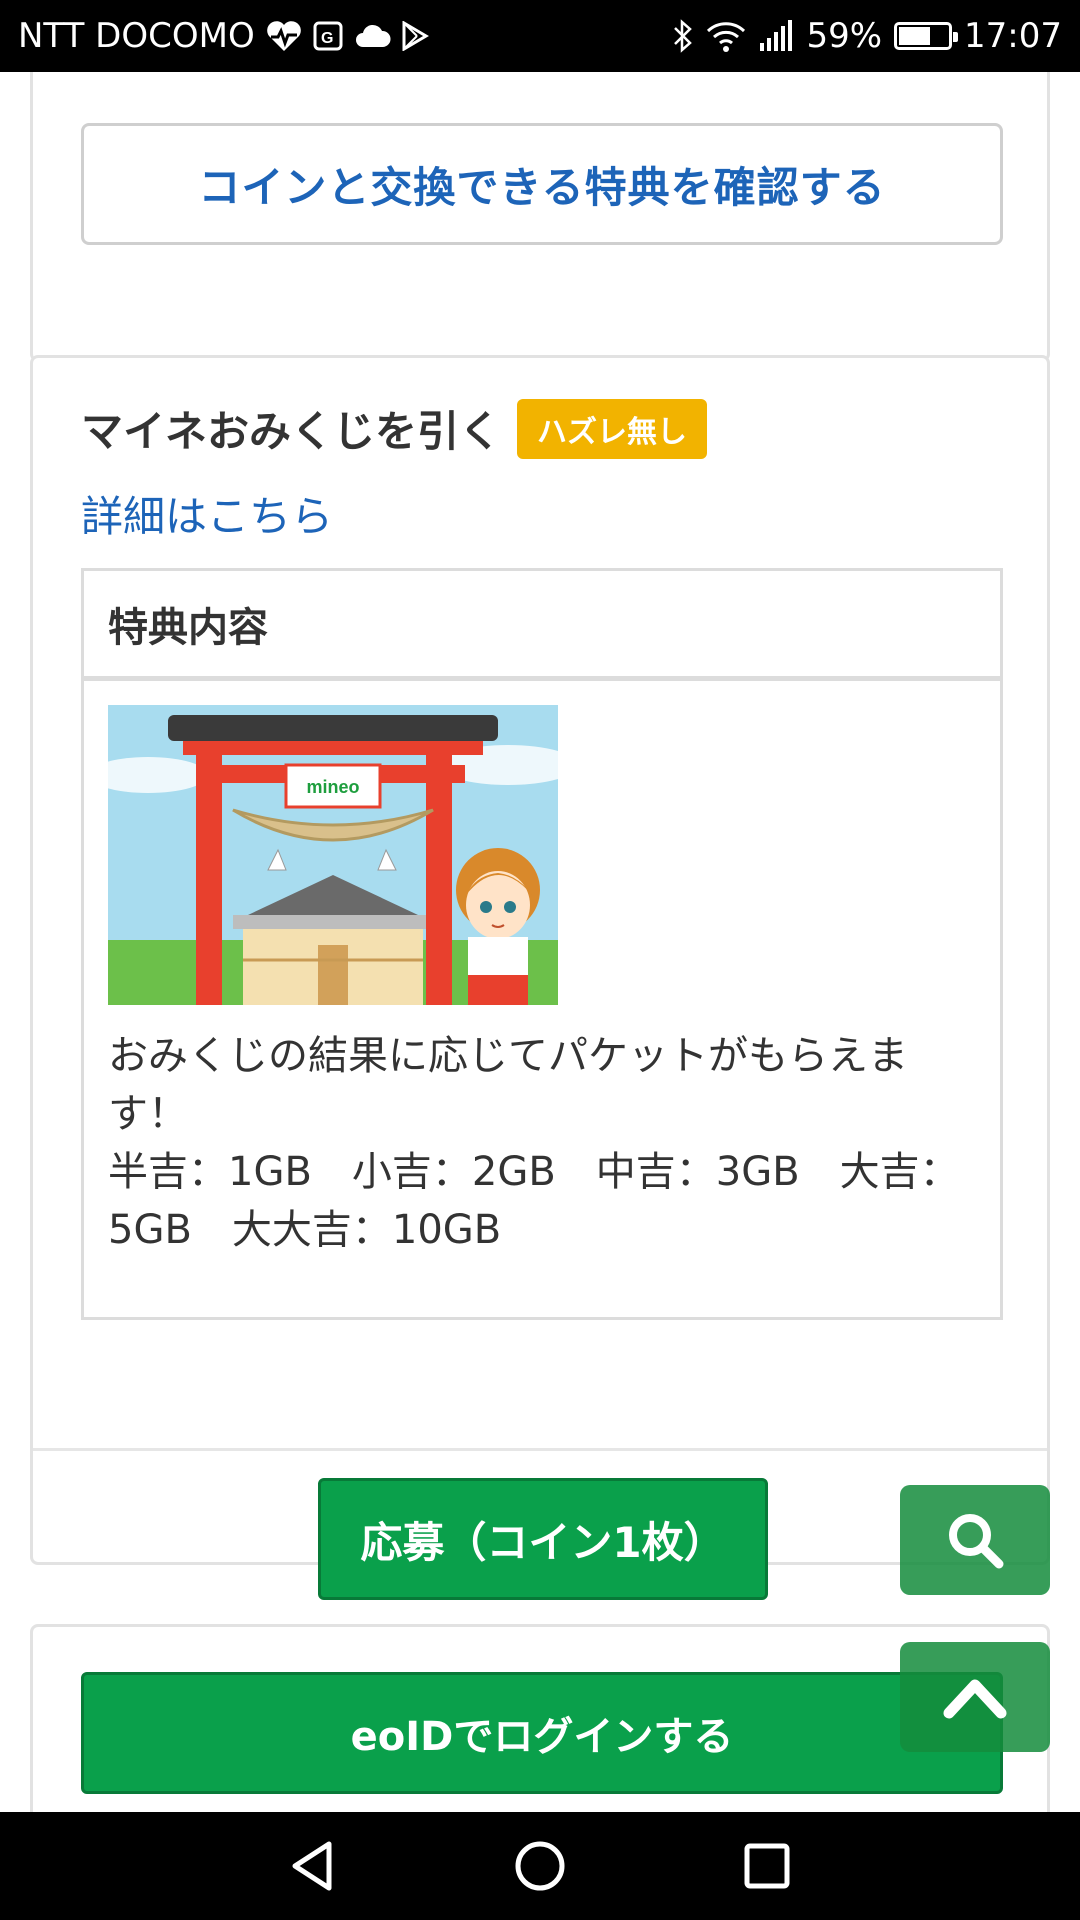 This screenshot has height=1920, width=1080. What do you see at coordinates (542, 1733) in the screenshot?
I see `login-button: eoIDでログインする` at bounding box center [542, 1733].